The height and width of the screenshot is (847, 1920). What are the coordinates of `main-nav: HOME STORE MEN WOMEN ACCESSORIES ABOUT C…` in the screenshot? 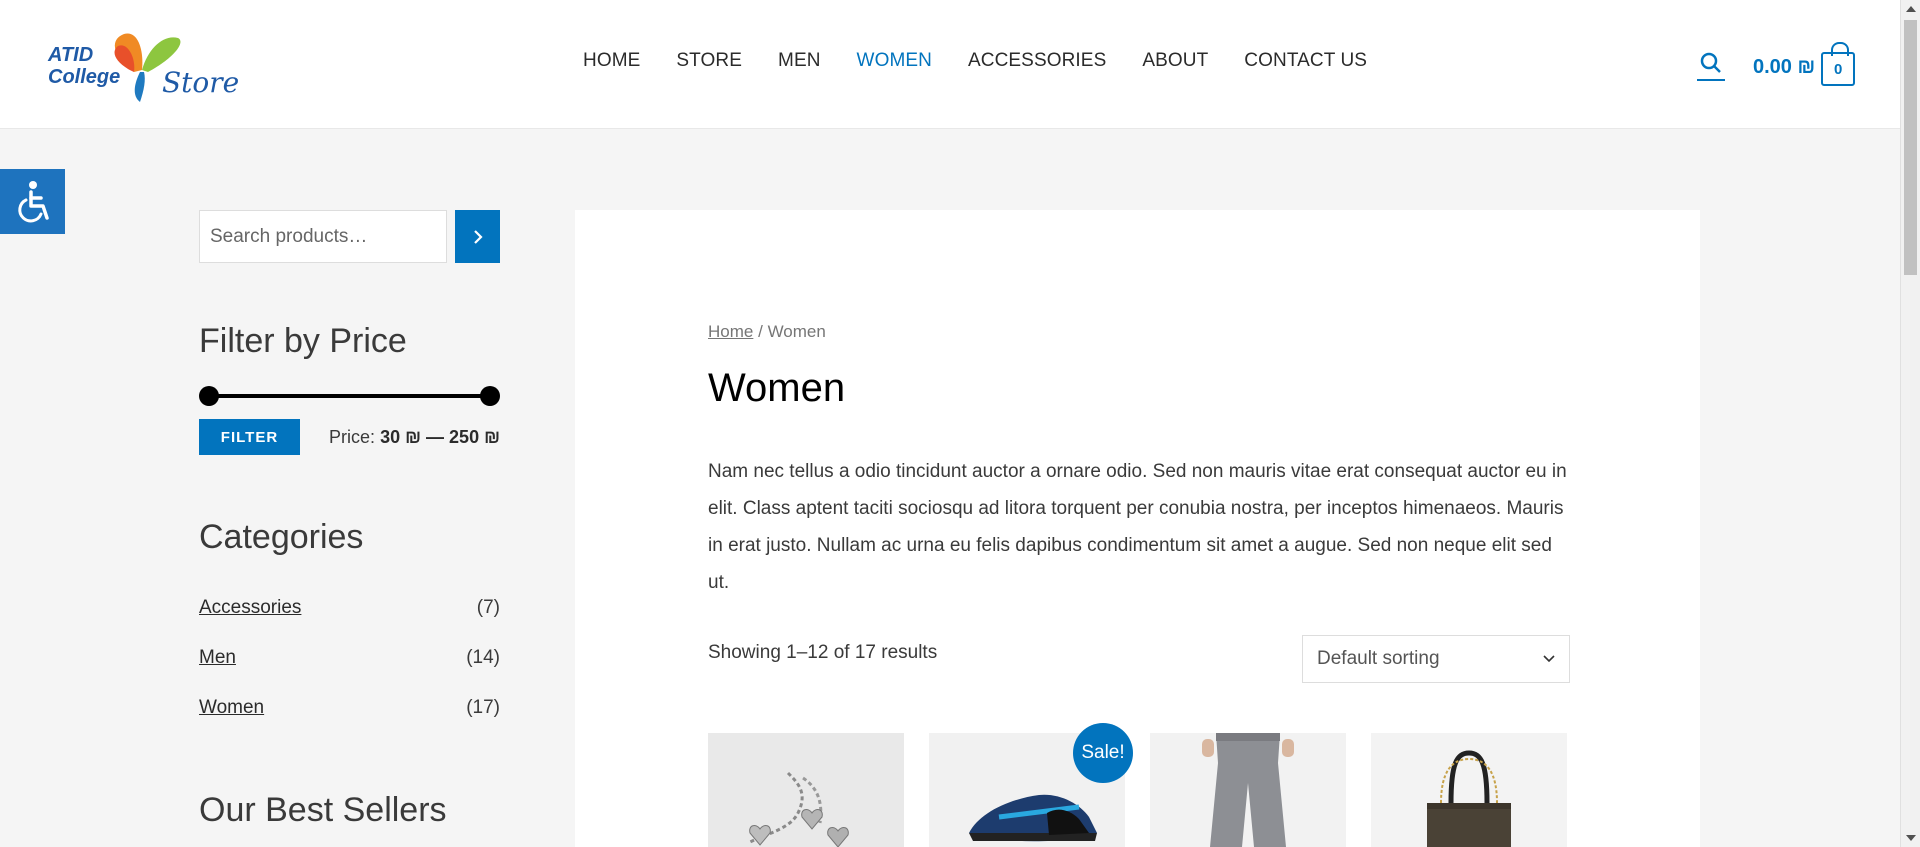 It's located at (993, 61).